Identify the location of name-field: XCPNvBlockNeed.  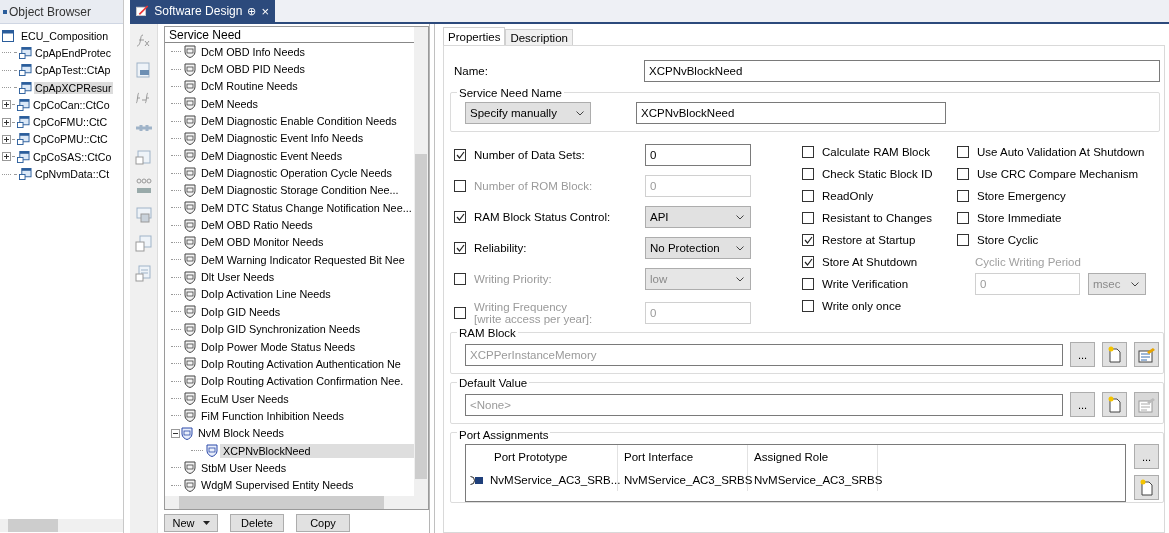
(902, 71).